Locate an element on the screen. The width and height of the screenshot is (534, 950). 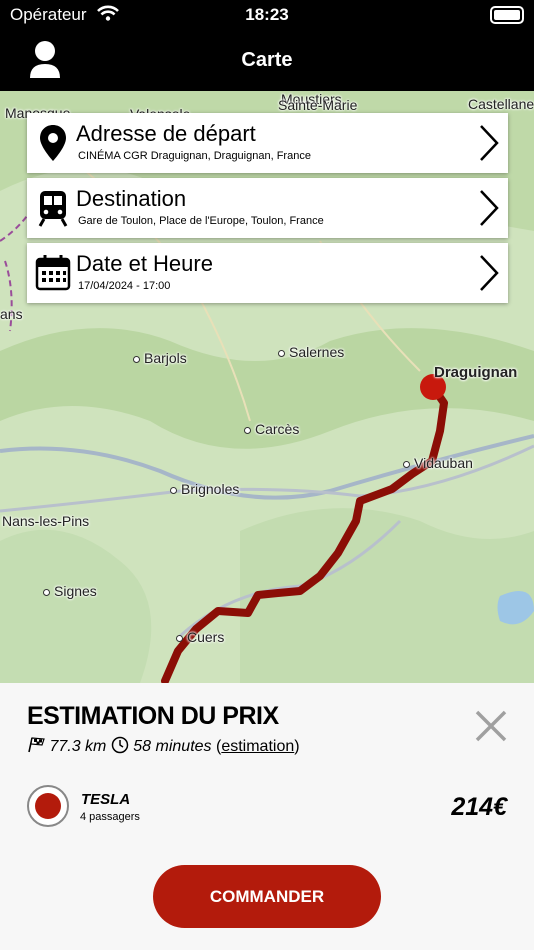
clock: 18:23 is located at coordinates (267, 14).